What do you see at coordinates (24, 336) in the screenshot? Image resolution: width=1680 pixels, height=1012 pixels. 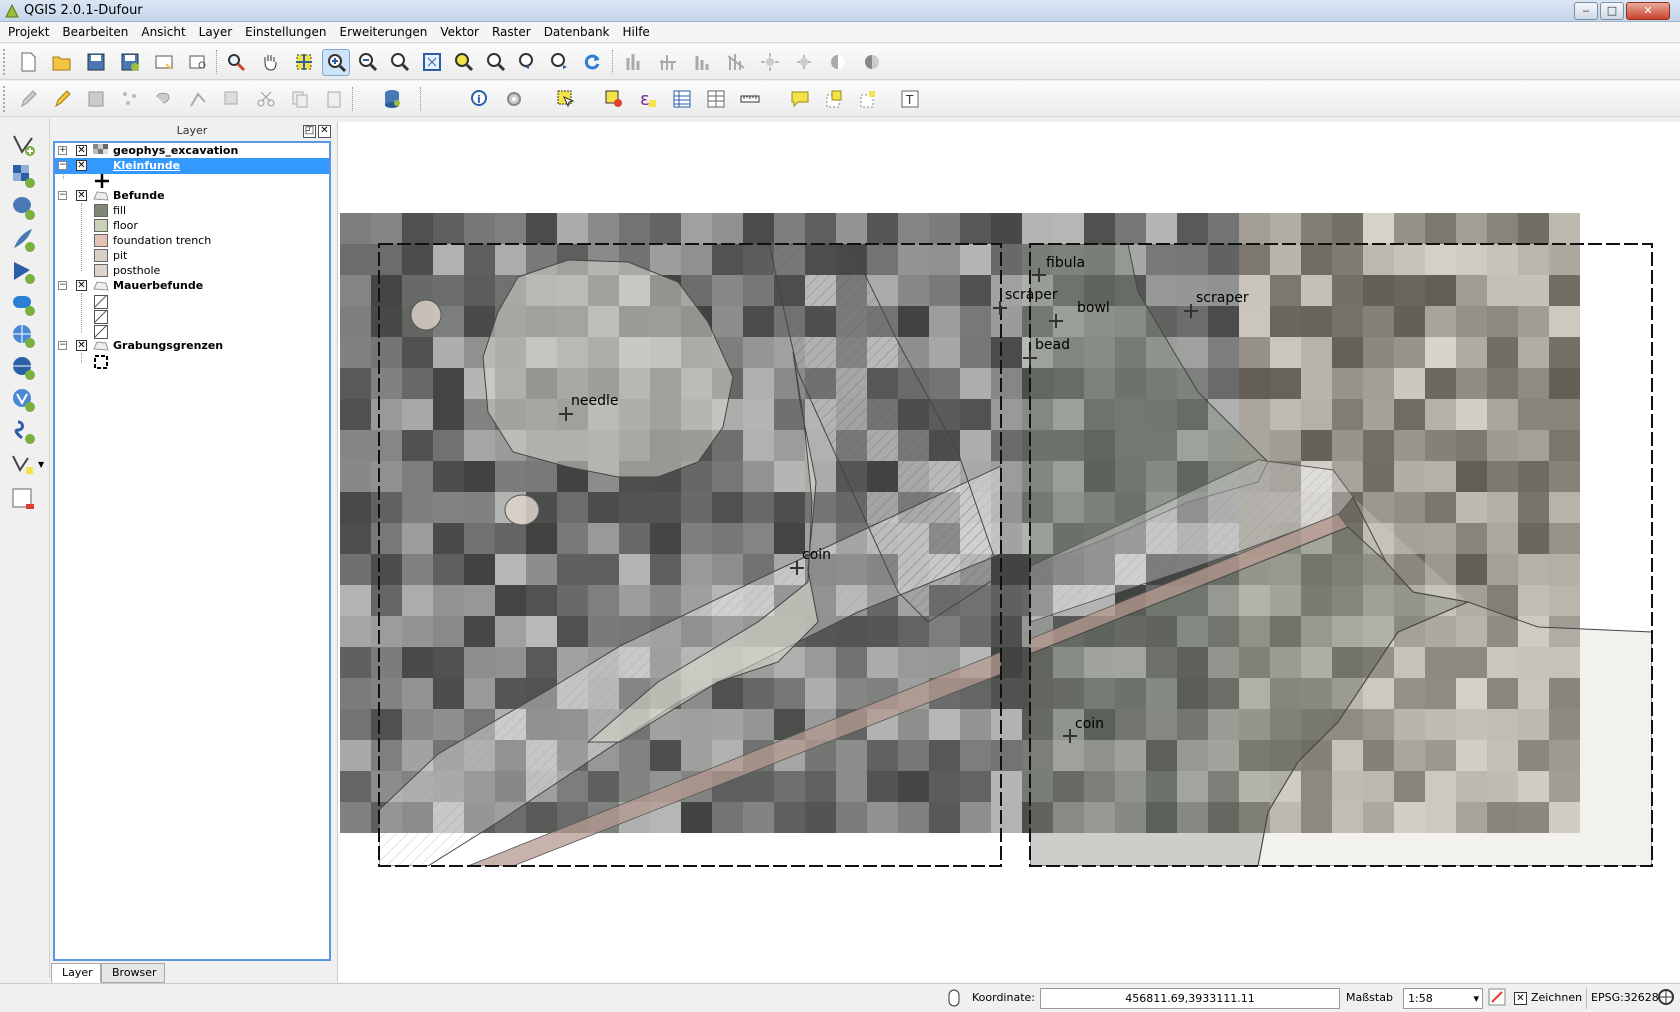 I see `add-wms-layer-button` at bounding box center [24, 336].